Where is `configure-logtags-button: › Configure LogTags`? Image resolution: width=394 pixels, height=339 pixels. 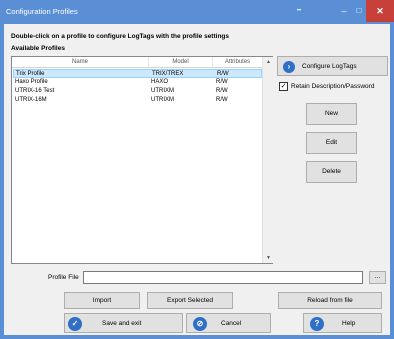
configure-logtags-button: › Configure LogTags is located at coordinates (332, 66).